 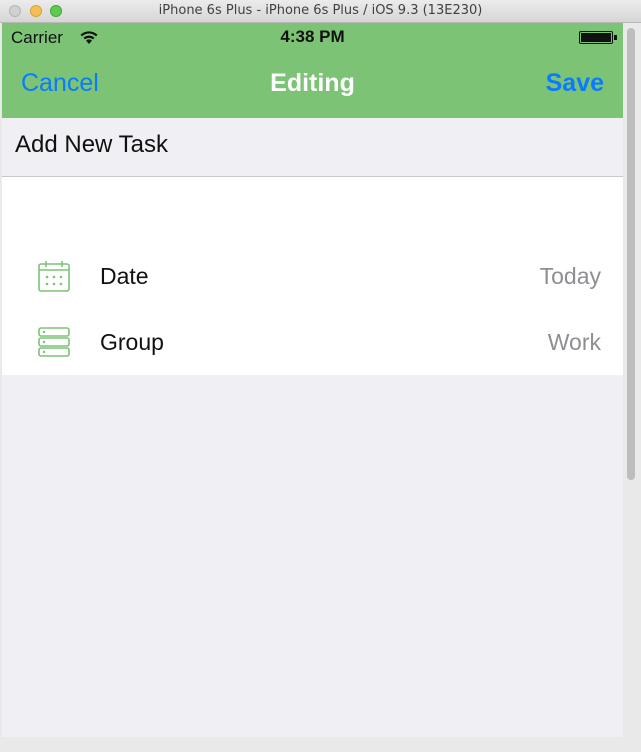 I want to click on navigation-bar: Carrier 4:38 PM Cancel Editing Save, so click(x=312, y=70).